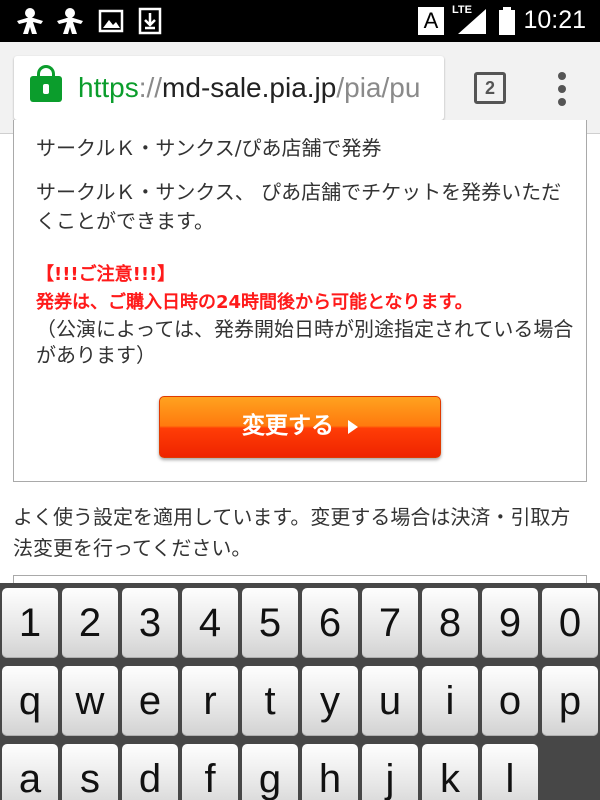 The height and width of the screenshot is (800, 600). Describe the element at coordinates (288, 426) in the screenshot. I see `change-button-label: 変更する` at that location.